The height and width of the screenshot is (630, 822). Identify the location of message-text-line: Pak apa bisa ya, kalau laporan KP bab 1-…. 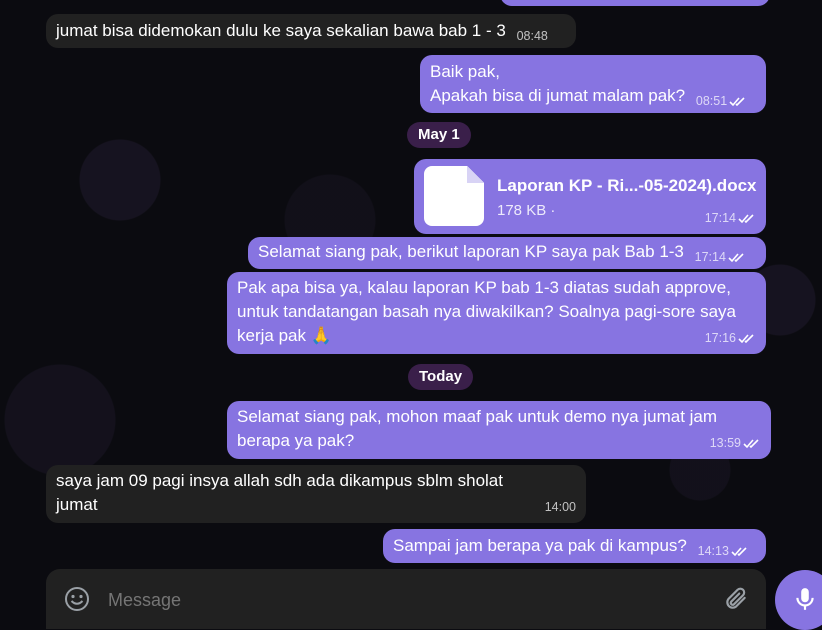
(484, 287).